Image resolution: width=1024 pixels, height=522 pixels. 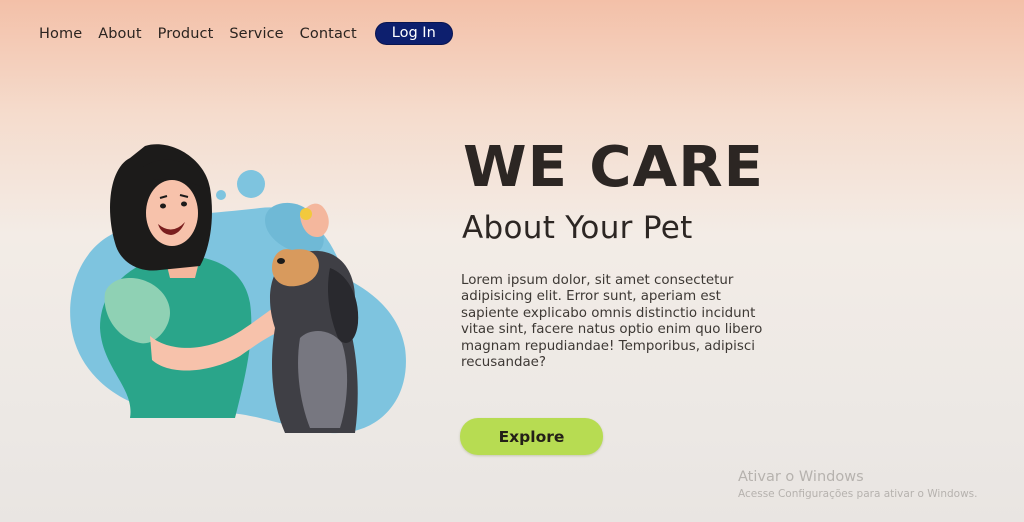 I want to click on hero-headline: WE CARE, so click(x=614, y=167).